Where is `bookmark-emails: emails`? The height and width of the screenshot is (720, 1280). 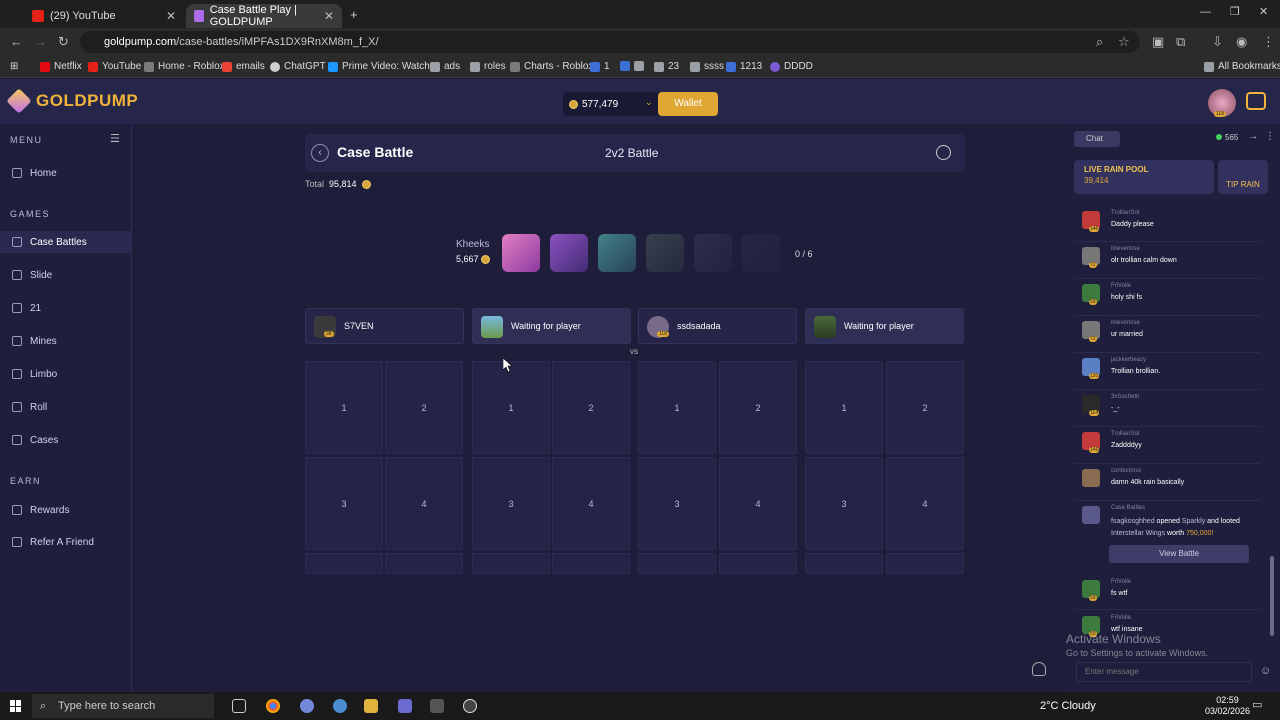
bookmark-emails: emails is located at coordinates (243, 66).